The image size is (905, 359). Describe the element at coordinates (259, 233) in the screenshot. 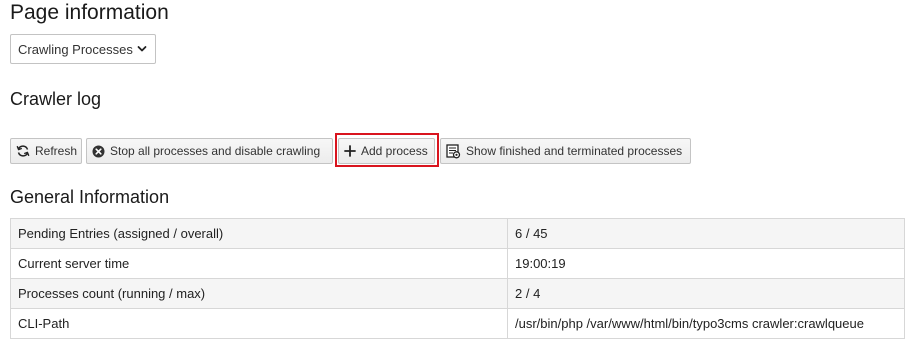

I see `row-label: Pending Entries (assigned / overall)` at that location.